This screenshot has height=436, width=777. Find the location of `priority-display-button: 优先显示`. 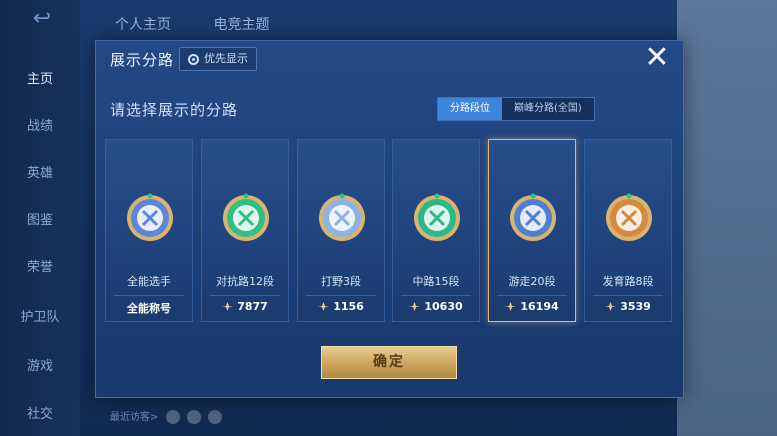

priority-display-button: 优先显示 is located at coordinates (218, 59).